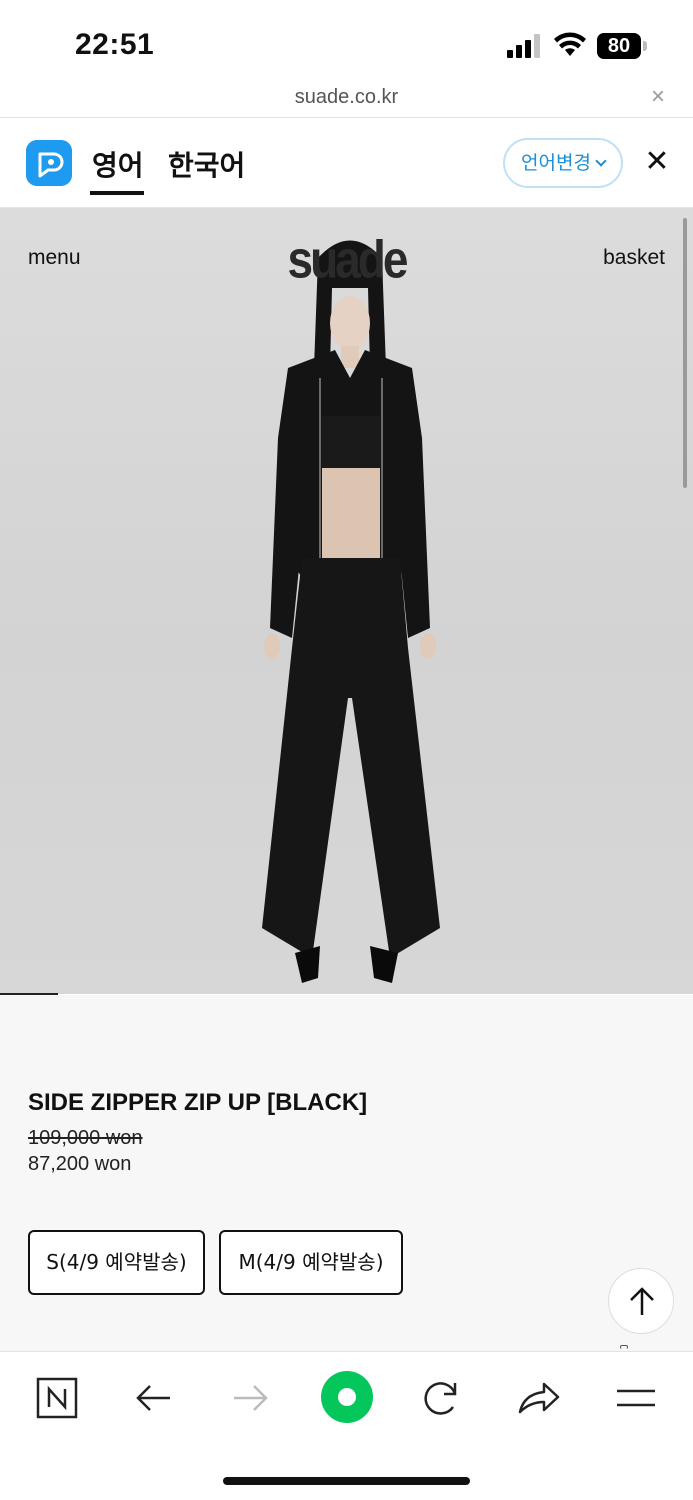  What do you see at coordinates (206, 164) in the screenshot?
I see `tab-target-language: 한국어` at bounding box center [206, 164].